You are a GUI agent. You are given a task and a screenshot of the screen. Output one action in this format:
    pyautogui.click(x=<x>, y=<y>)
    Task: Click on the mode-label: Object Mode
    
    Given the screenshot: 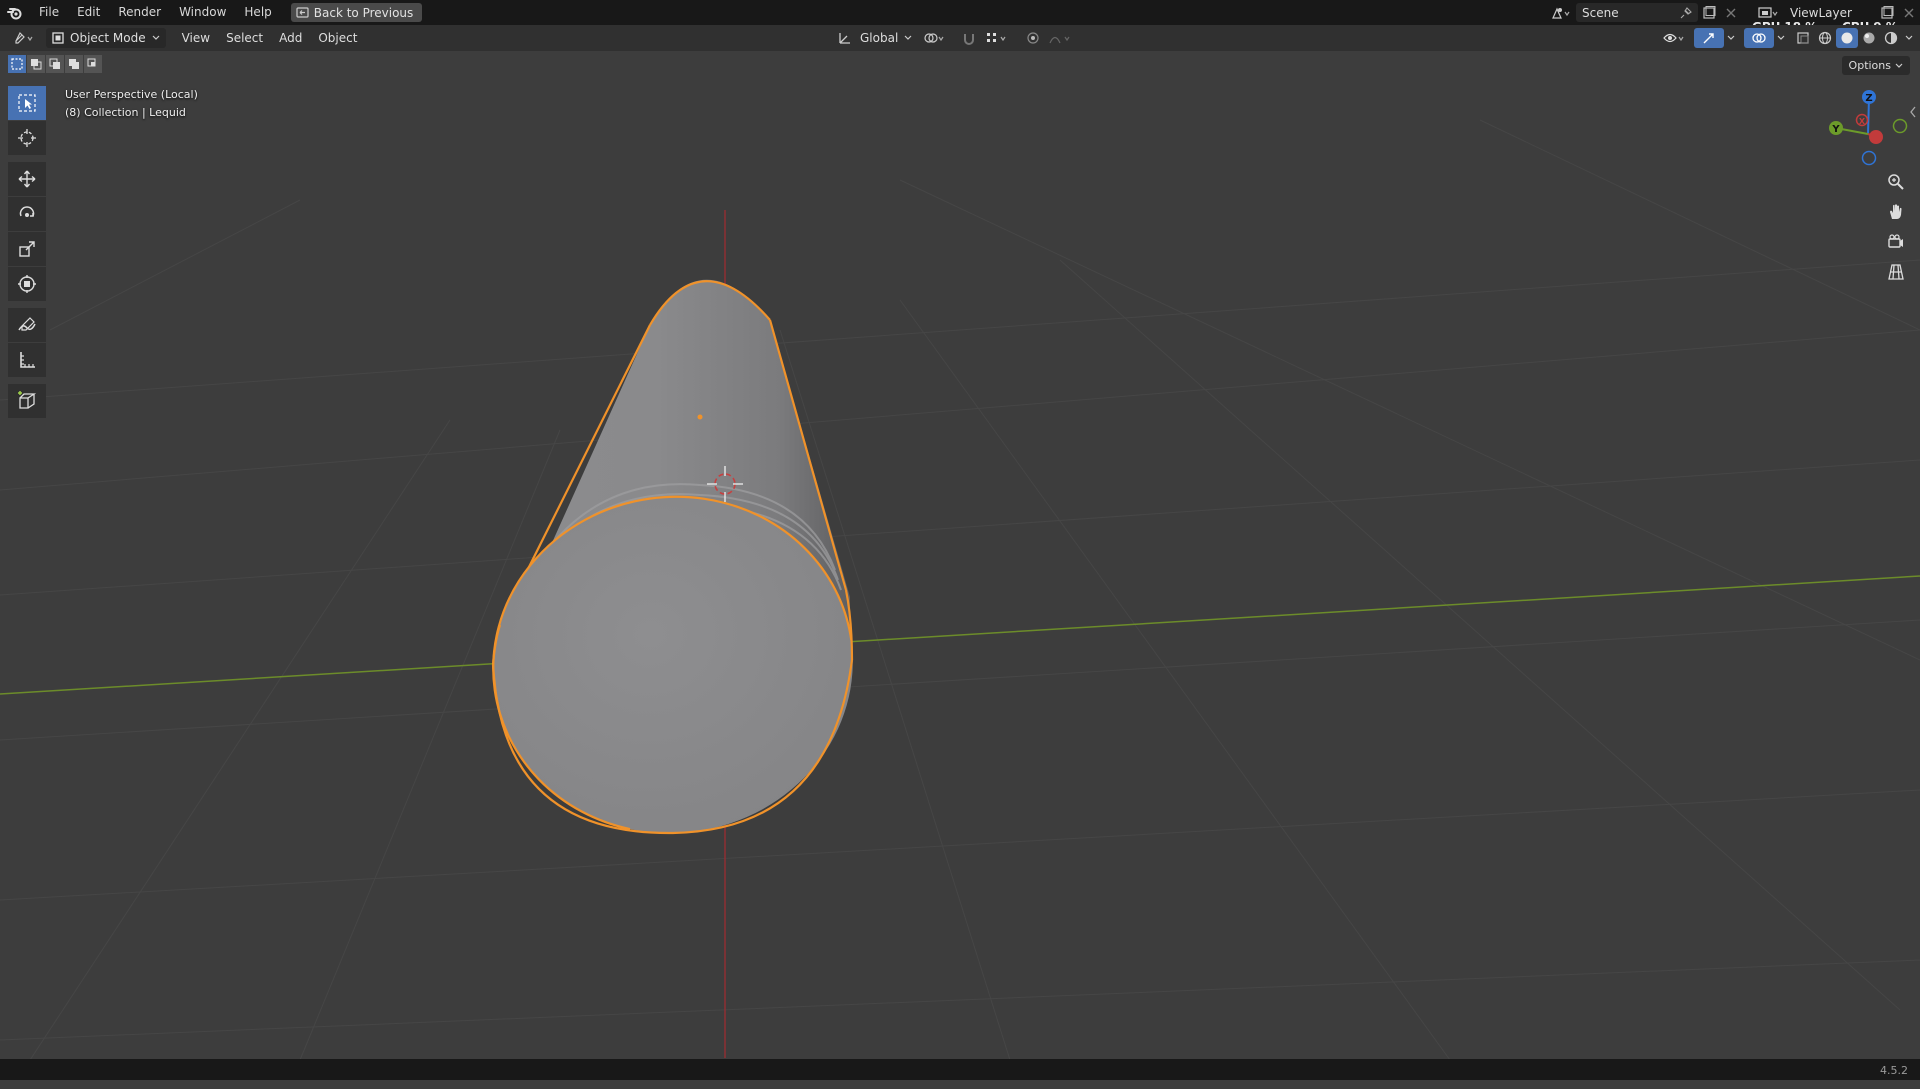 What is the action you would take?
    pyautogui.click(x=108, y=38)
    